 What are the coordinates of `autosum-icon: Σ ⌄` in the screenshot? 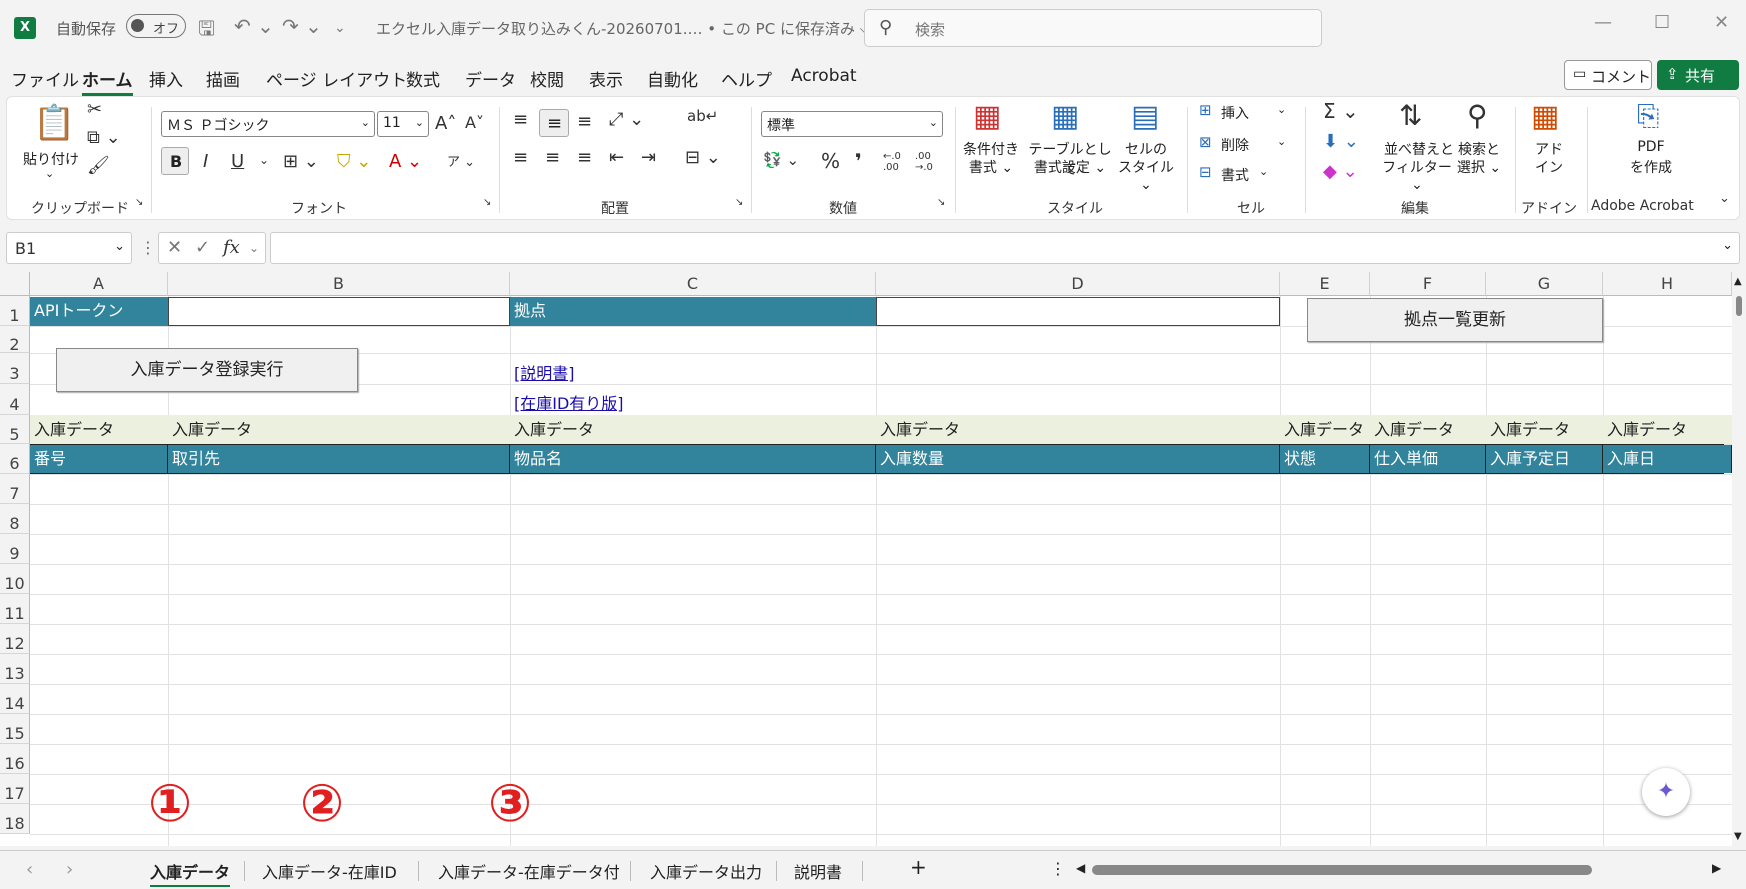 It's located at (1341, 111).